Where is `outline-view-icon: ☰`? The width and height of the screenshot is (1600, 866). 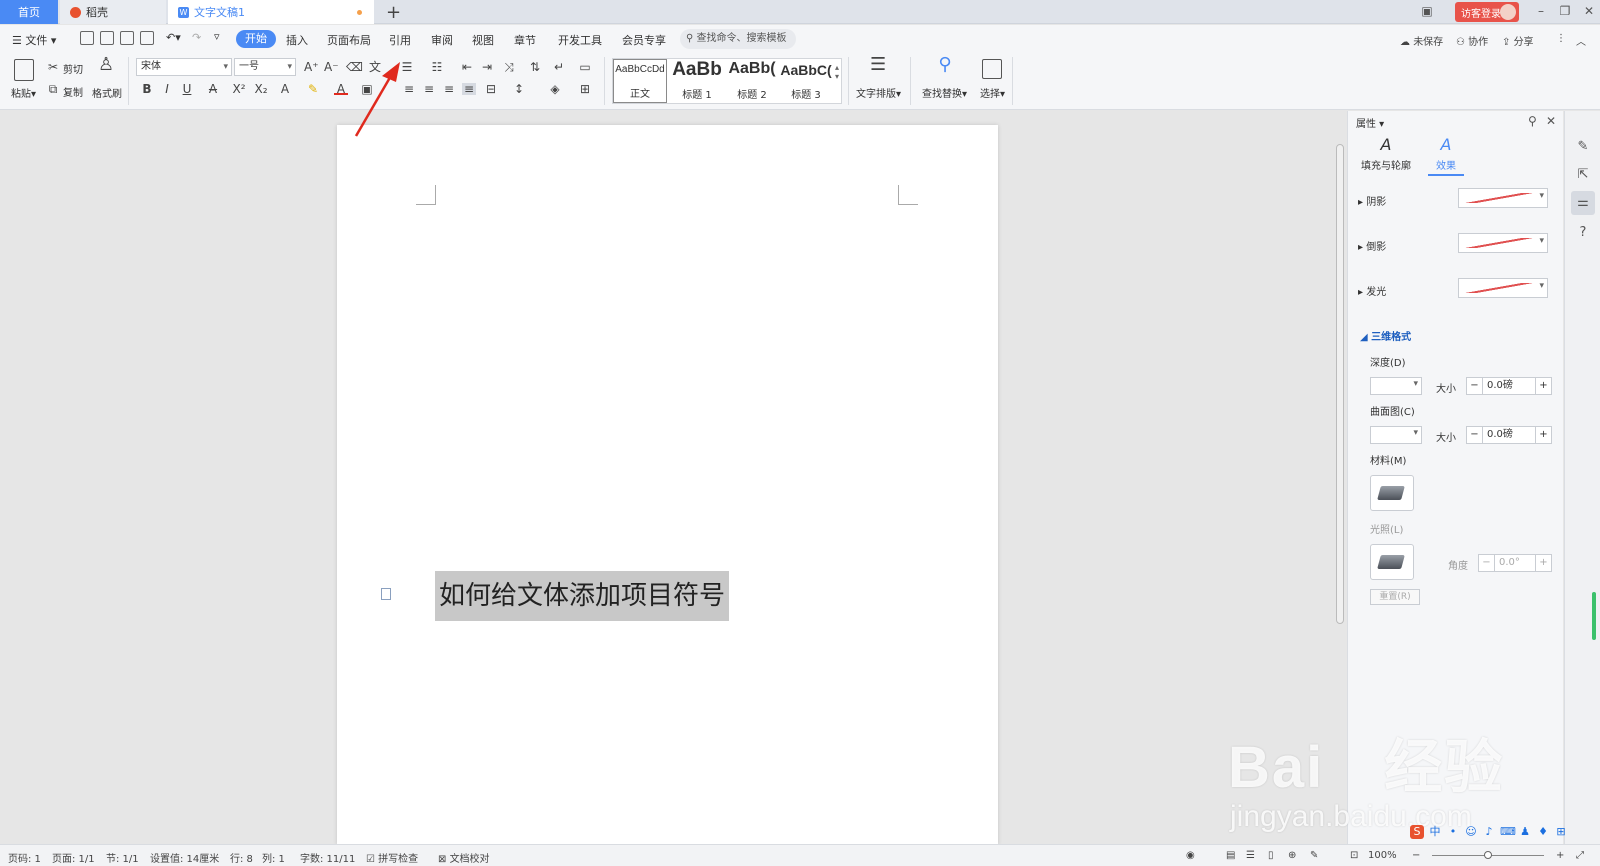 outline-view-icon: ☰ is located at coordinates (1250, 855).